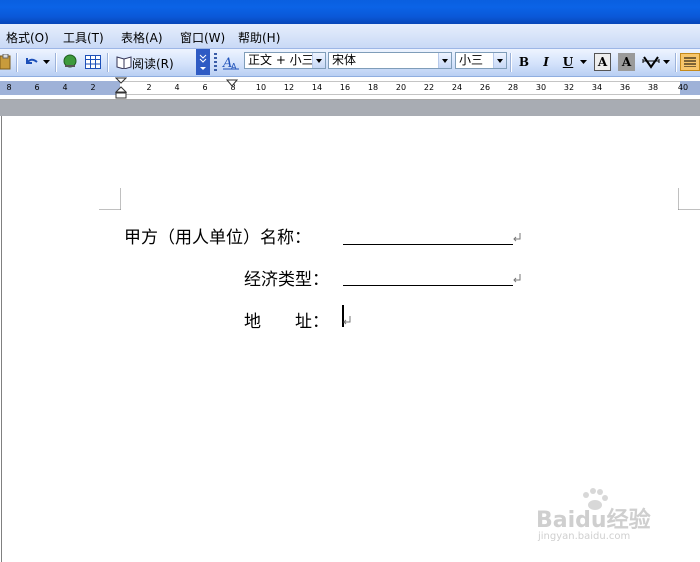 The width and height of the screenshot is (700, 562). I want to click on economic-type-label: 经济类型：, so click(286, 280).